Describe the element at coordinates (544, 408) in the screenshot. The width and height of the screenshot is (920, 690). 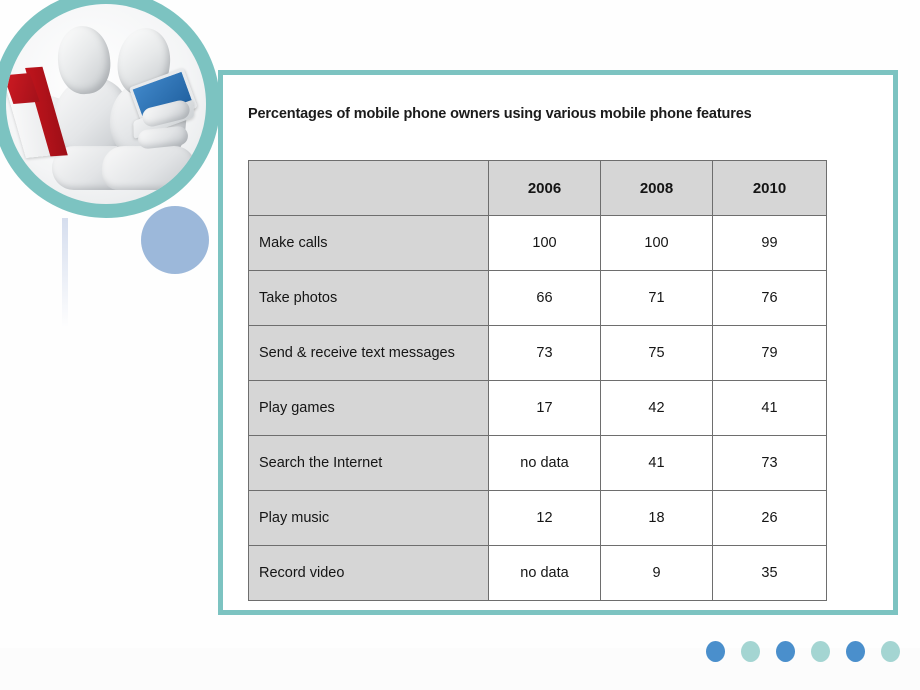
I see `cell-value: 17` at that location.